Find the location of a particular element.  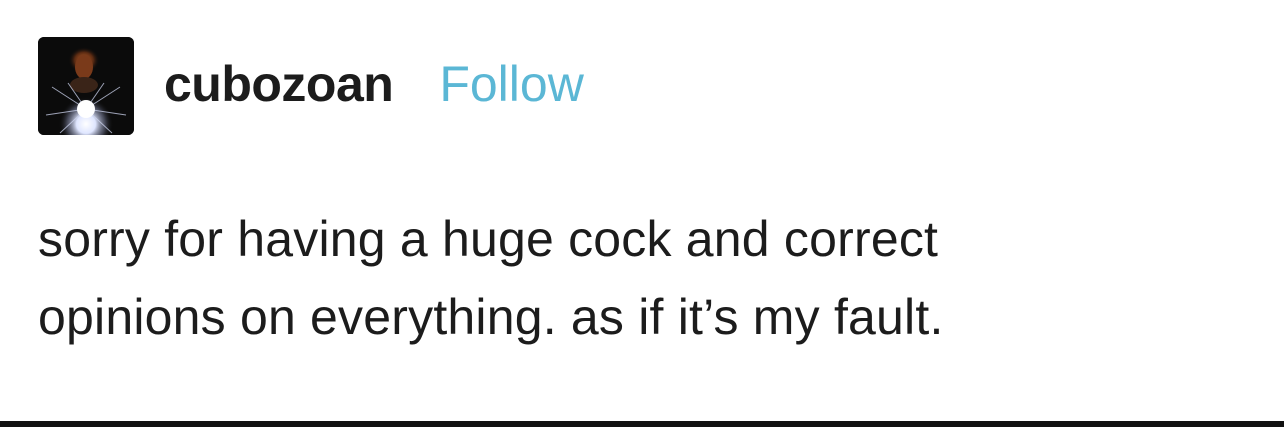

post-text-line: sorry for having a huge cock and correct is located at coordinates (488, 239).